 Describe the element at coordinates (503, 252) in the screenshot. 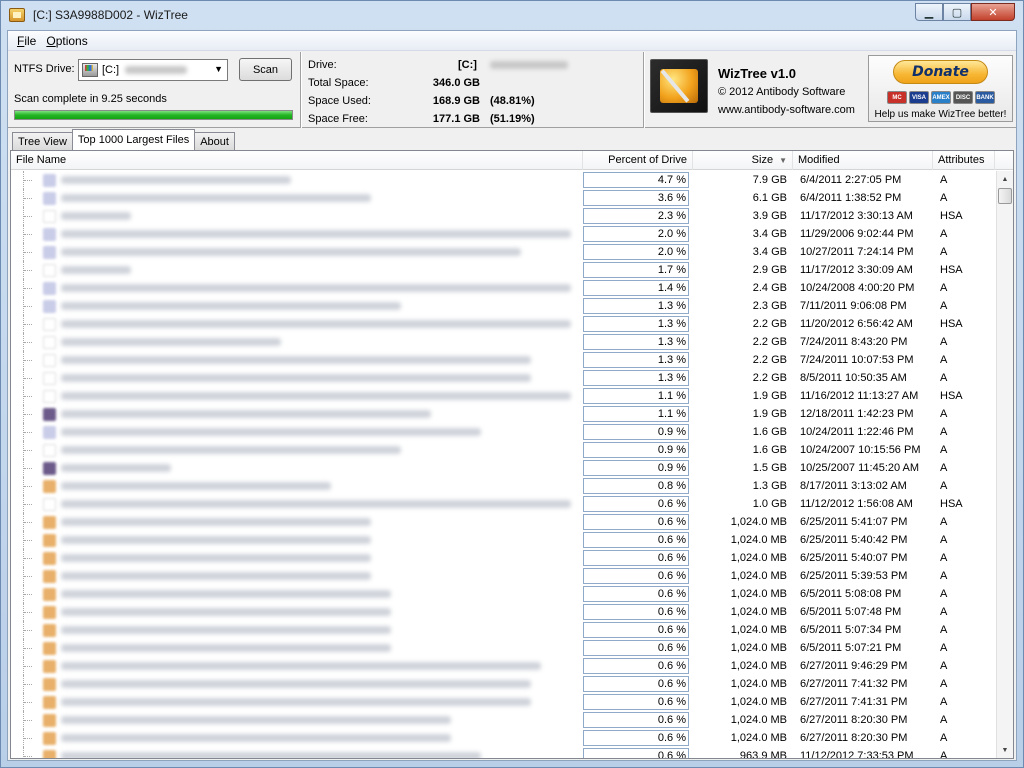

I see `table-row: 2.0 % 3.4 GB 10/27/2011 7:24:14 PM A` at that location.